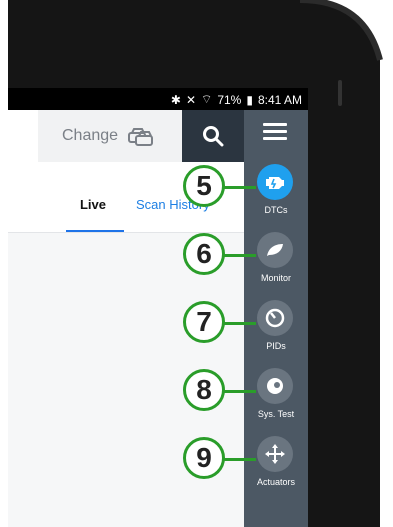 The image size is (393, 527). I want to click on callout-8: 8, so click(204, 390).